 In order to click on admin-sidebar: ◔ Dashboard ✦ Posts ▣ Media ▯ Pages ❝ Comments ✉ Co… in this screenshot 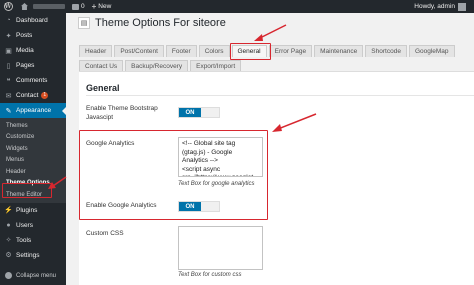, I will do `click(33, 149)`.